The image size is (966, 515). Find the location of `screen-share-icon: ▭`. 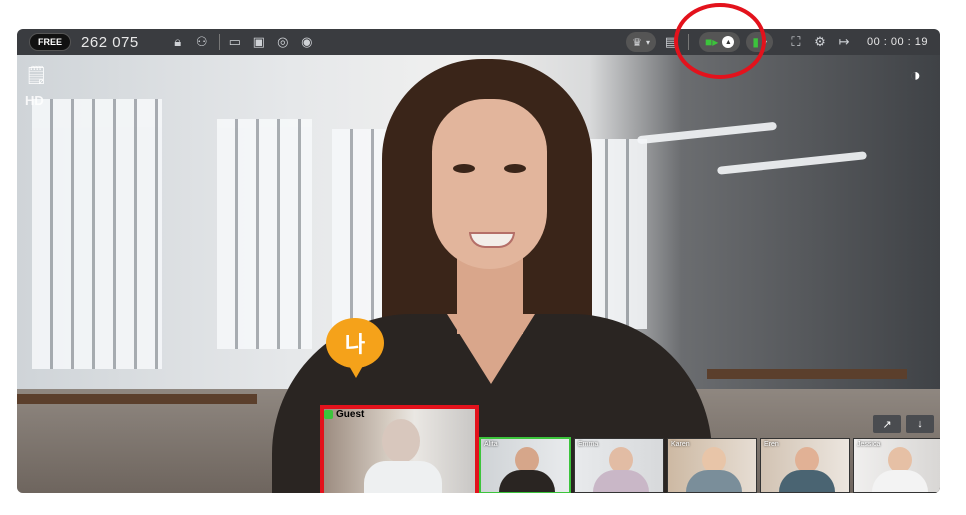

screen-share-icon: ▭ is located at coordinates (235, 42).